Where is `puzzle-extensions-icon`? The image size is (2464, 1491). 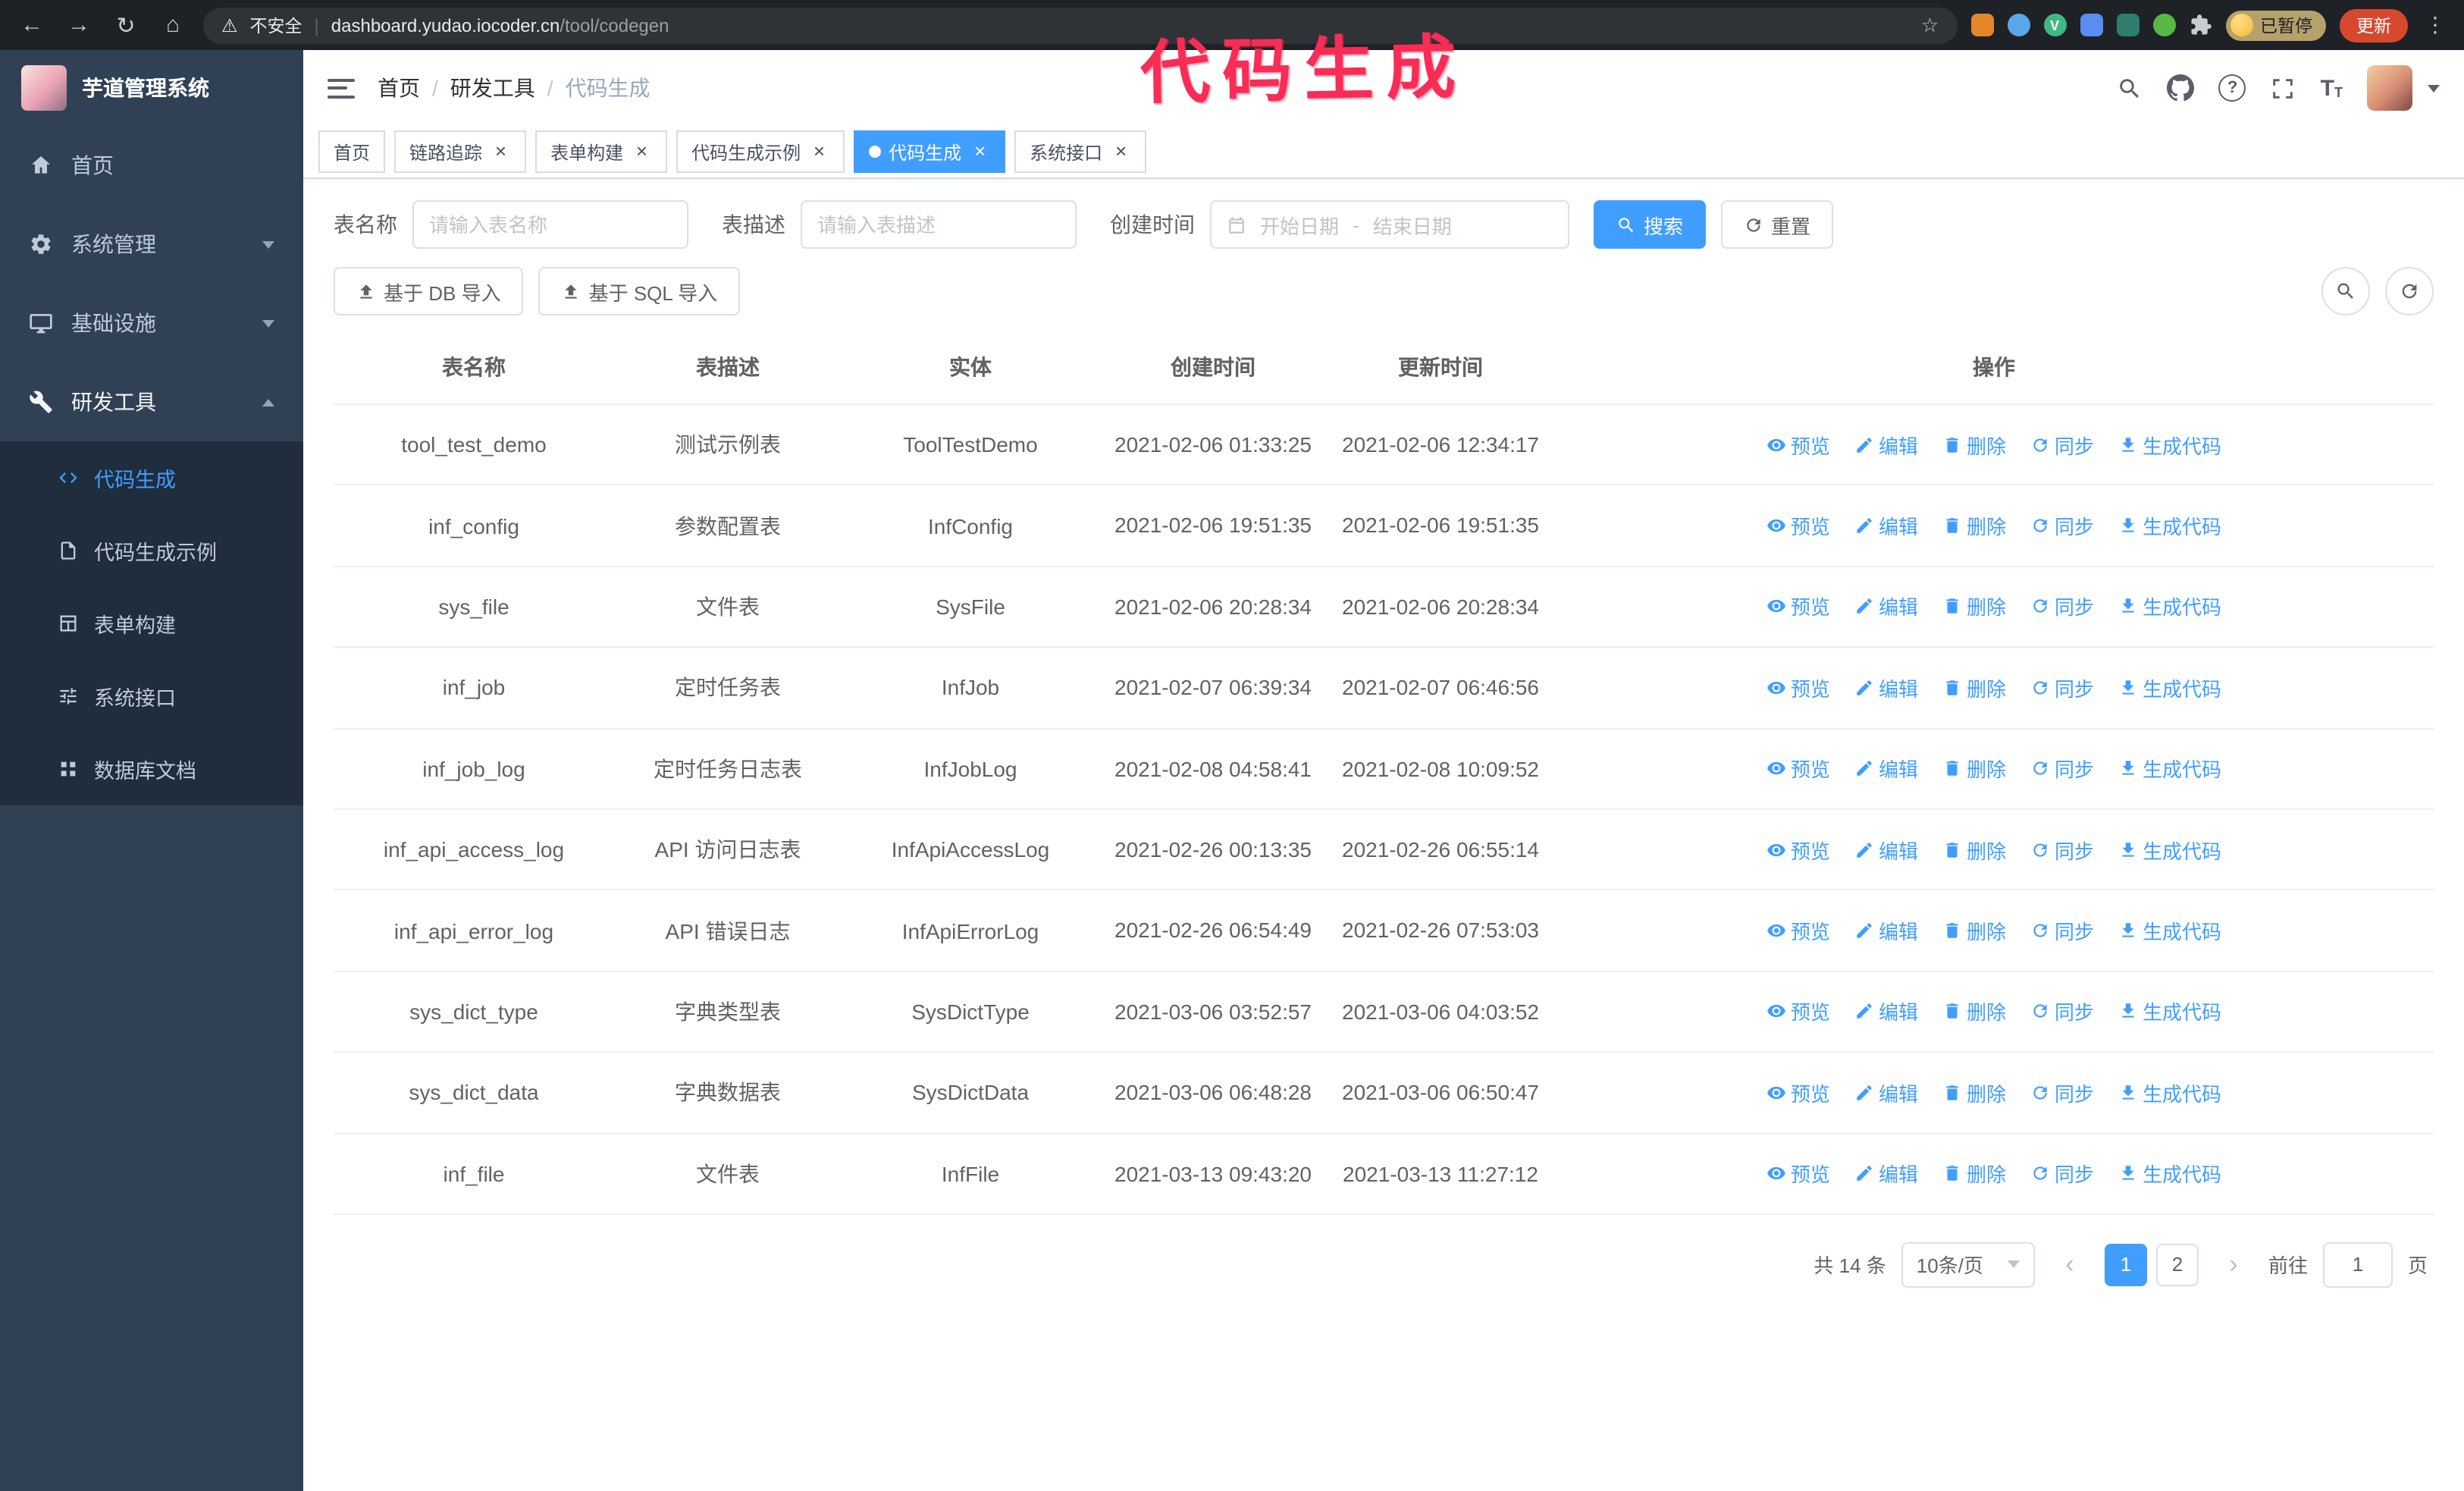
puzzle-extensions-icon is located at coordinates (2200, 25).